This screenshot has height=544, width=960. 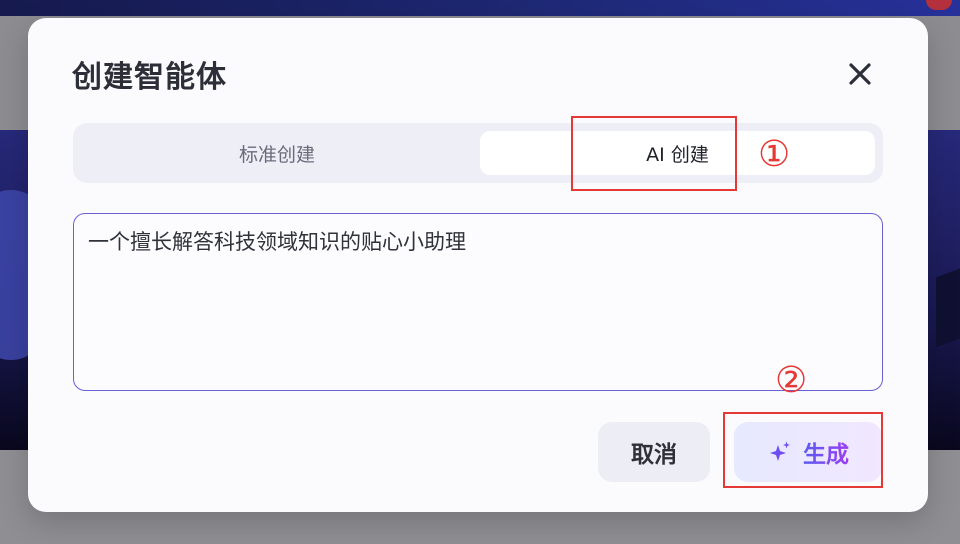 What do you see at coordinates (654, 452) in the screenshot?
I see `cancel-button: 取消` at bounding box center [654, 452].